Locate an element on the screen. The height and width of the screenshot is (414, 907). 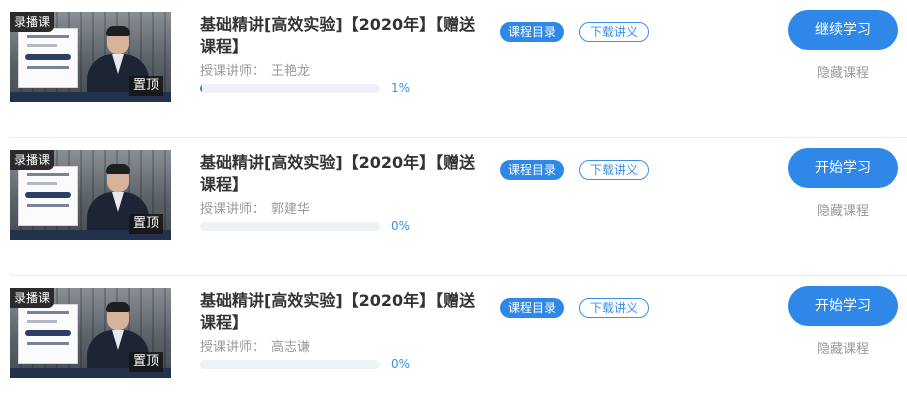
teacher-name: 郭建华 is located at coordinates (291, 209).